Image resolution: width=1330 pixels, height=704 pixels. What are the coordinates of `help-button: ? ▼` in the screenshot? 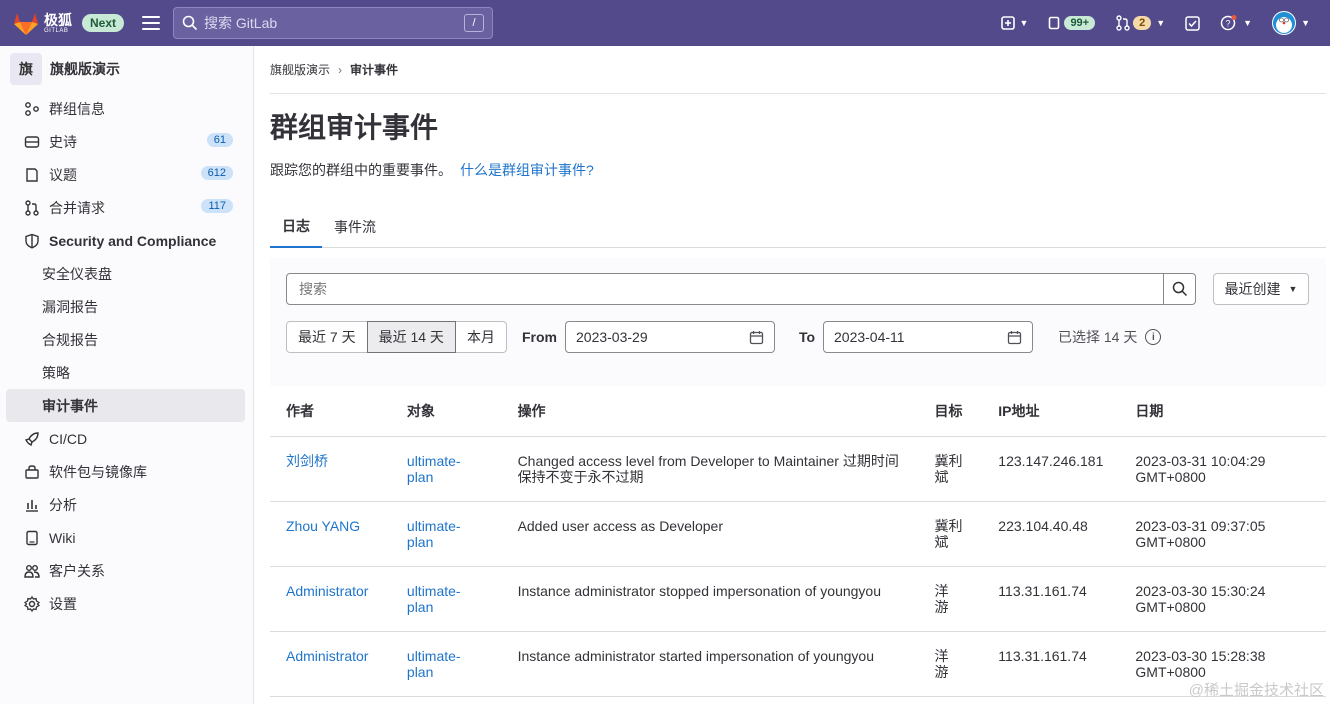 It's located at (1236, 23).